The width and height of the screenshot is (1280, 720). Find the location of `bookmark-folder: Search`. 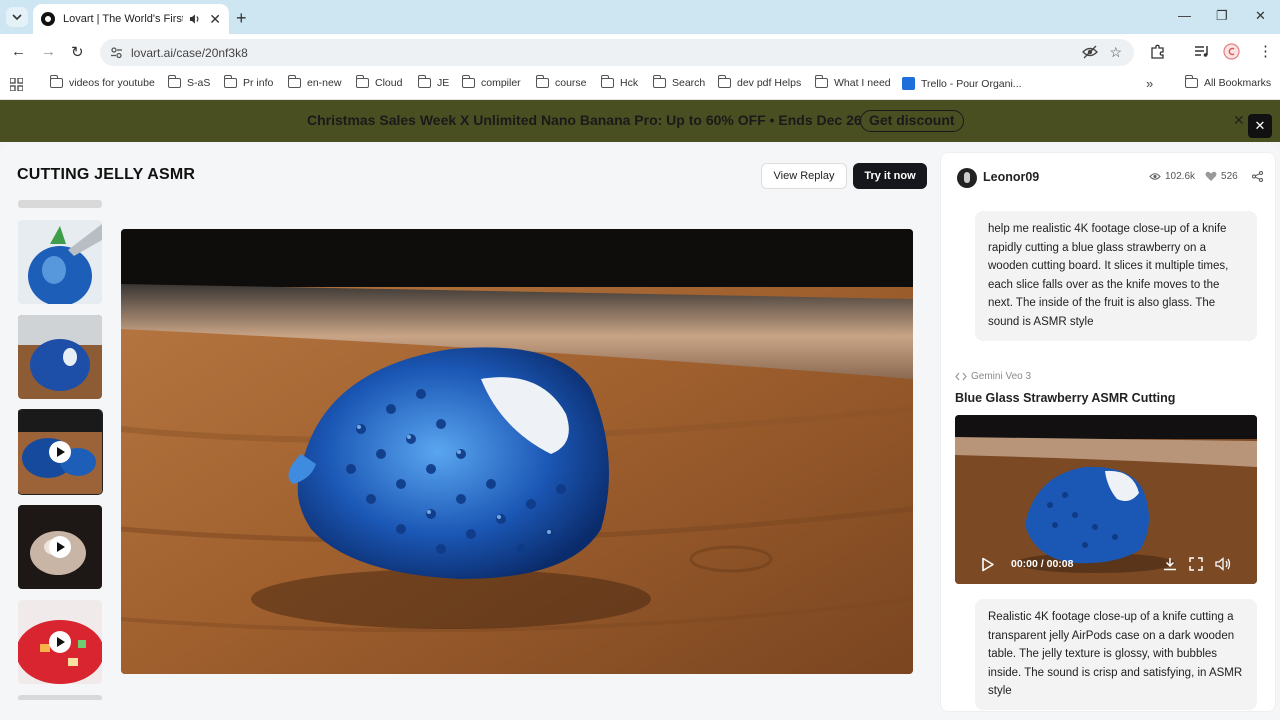

bookmark-folder: Search is located at coordinates (678, 82).